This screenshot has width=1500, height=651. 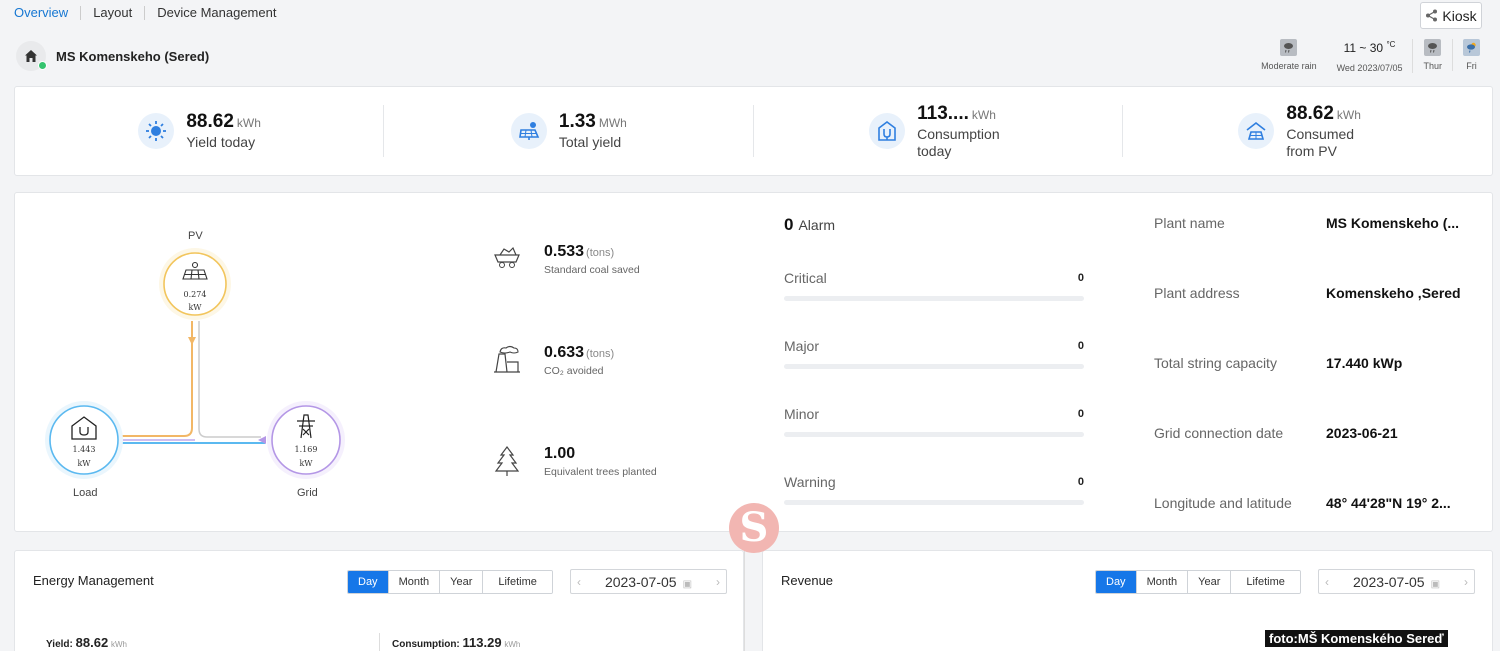 What do you see at coordinates (482, 642) in the screenshot?
I see `stat-value: 113.29` at bounding box center [482, 642].